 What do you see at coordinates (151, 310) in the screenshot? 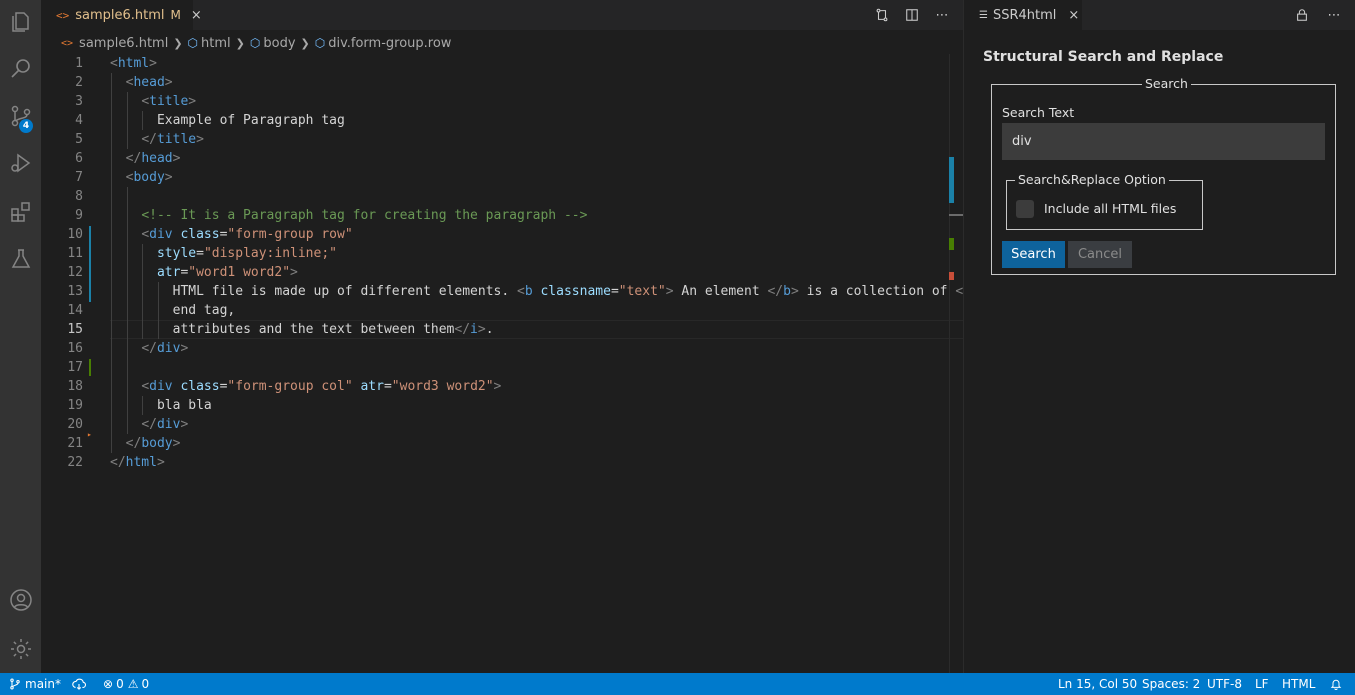
I see `code-line: 14 end tag,` at bounding box center [151, 310].